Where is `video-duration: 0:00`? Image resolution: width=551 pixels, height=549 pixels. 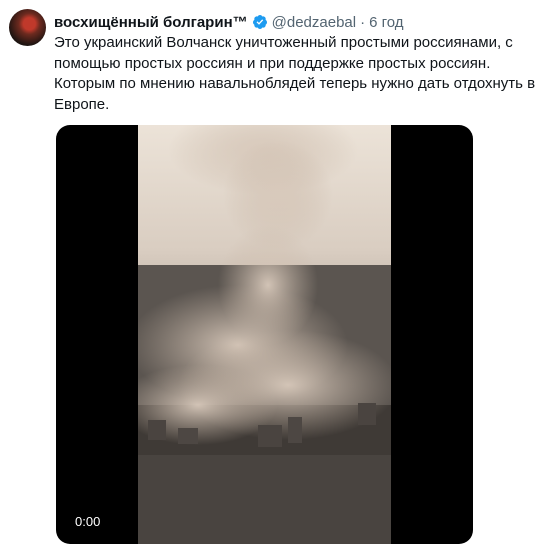
video-duration: 0:00 is located at coordinates (88, 521).